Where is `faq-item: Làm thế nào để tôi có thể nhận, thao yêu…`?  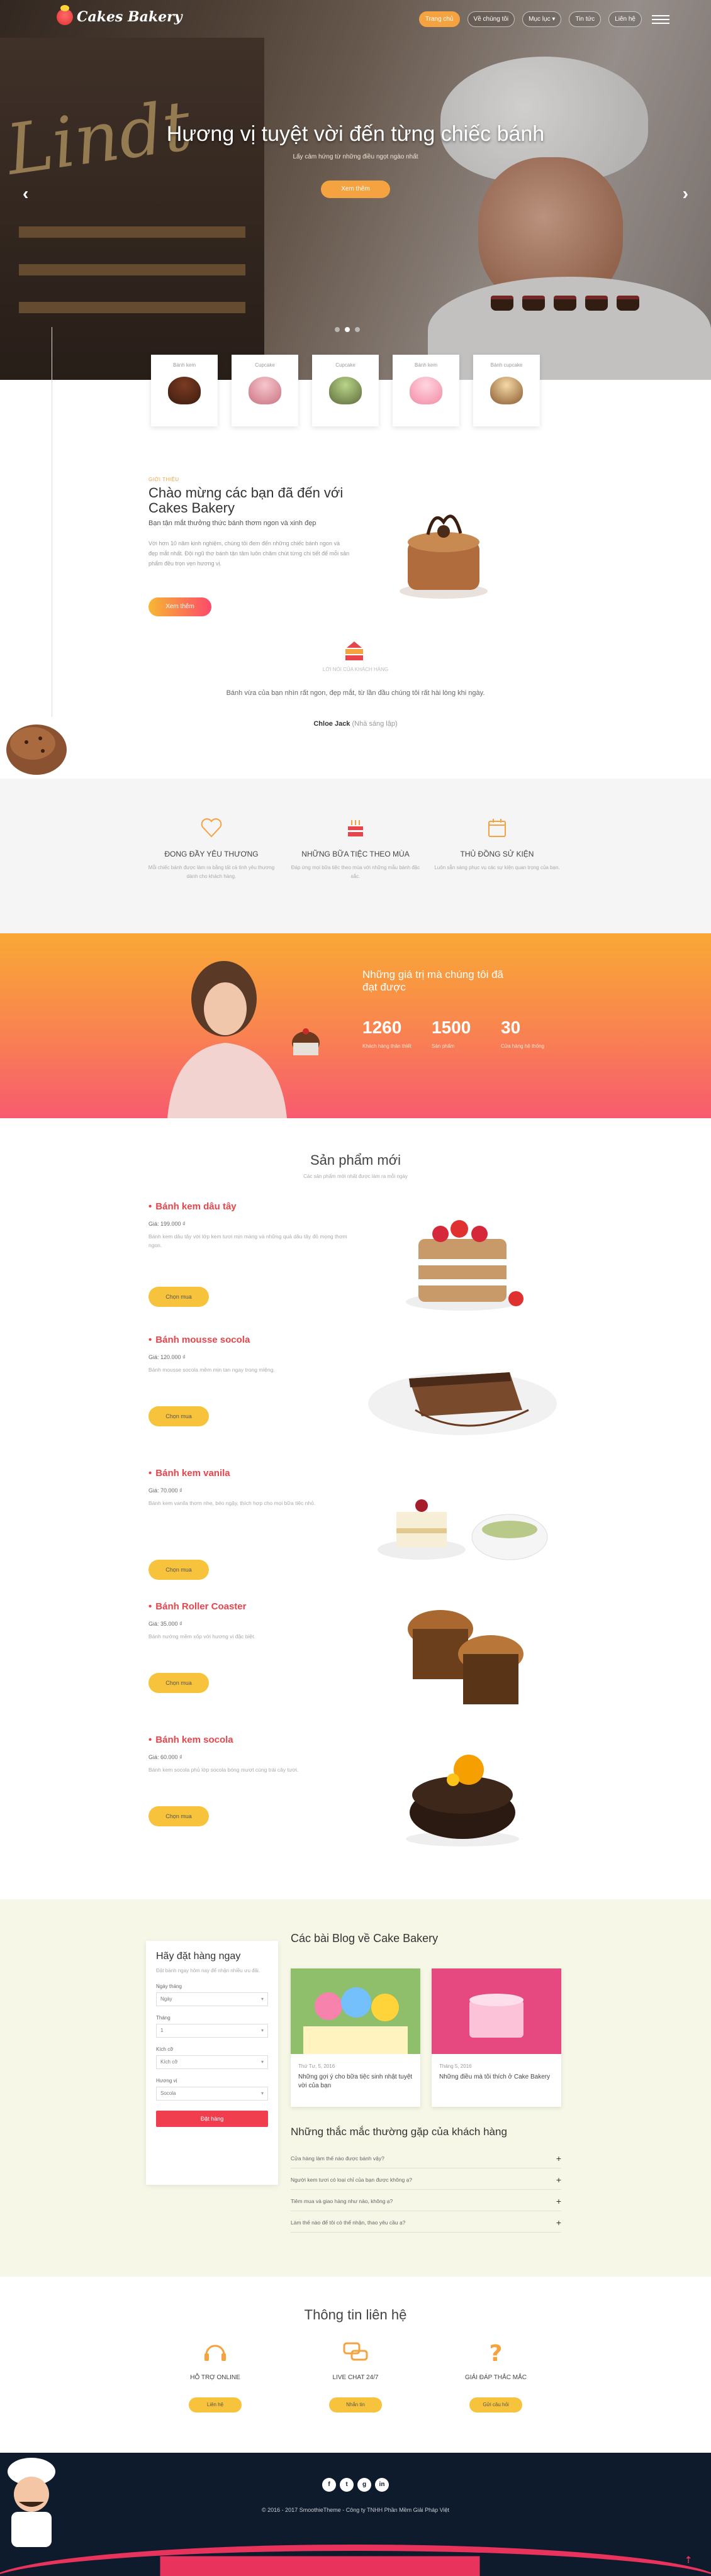
faq-item: Làm thế nào để tôi có thể nhận, thao yêu… is located at coordinates (426, 2222).